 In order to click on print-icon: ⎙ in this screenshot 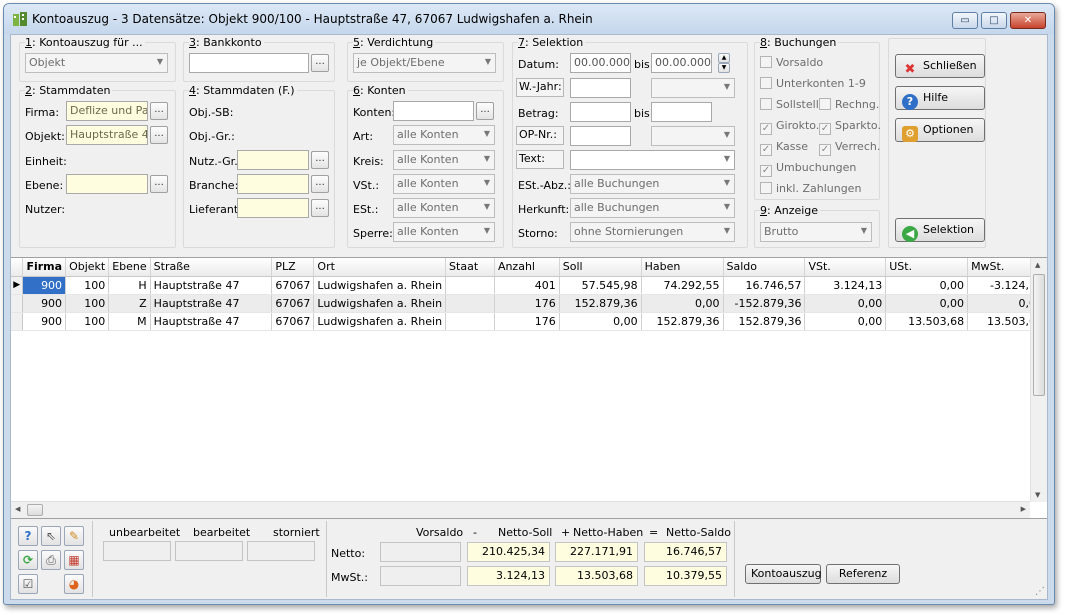, I will do `click(51, 560)`.